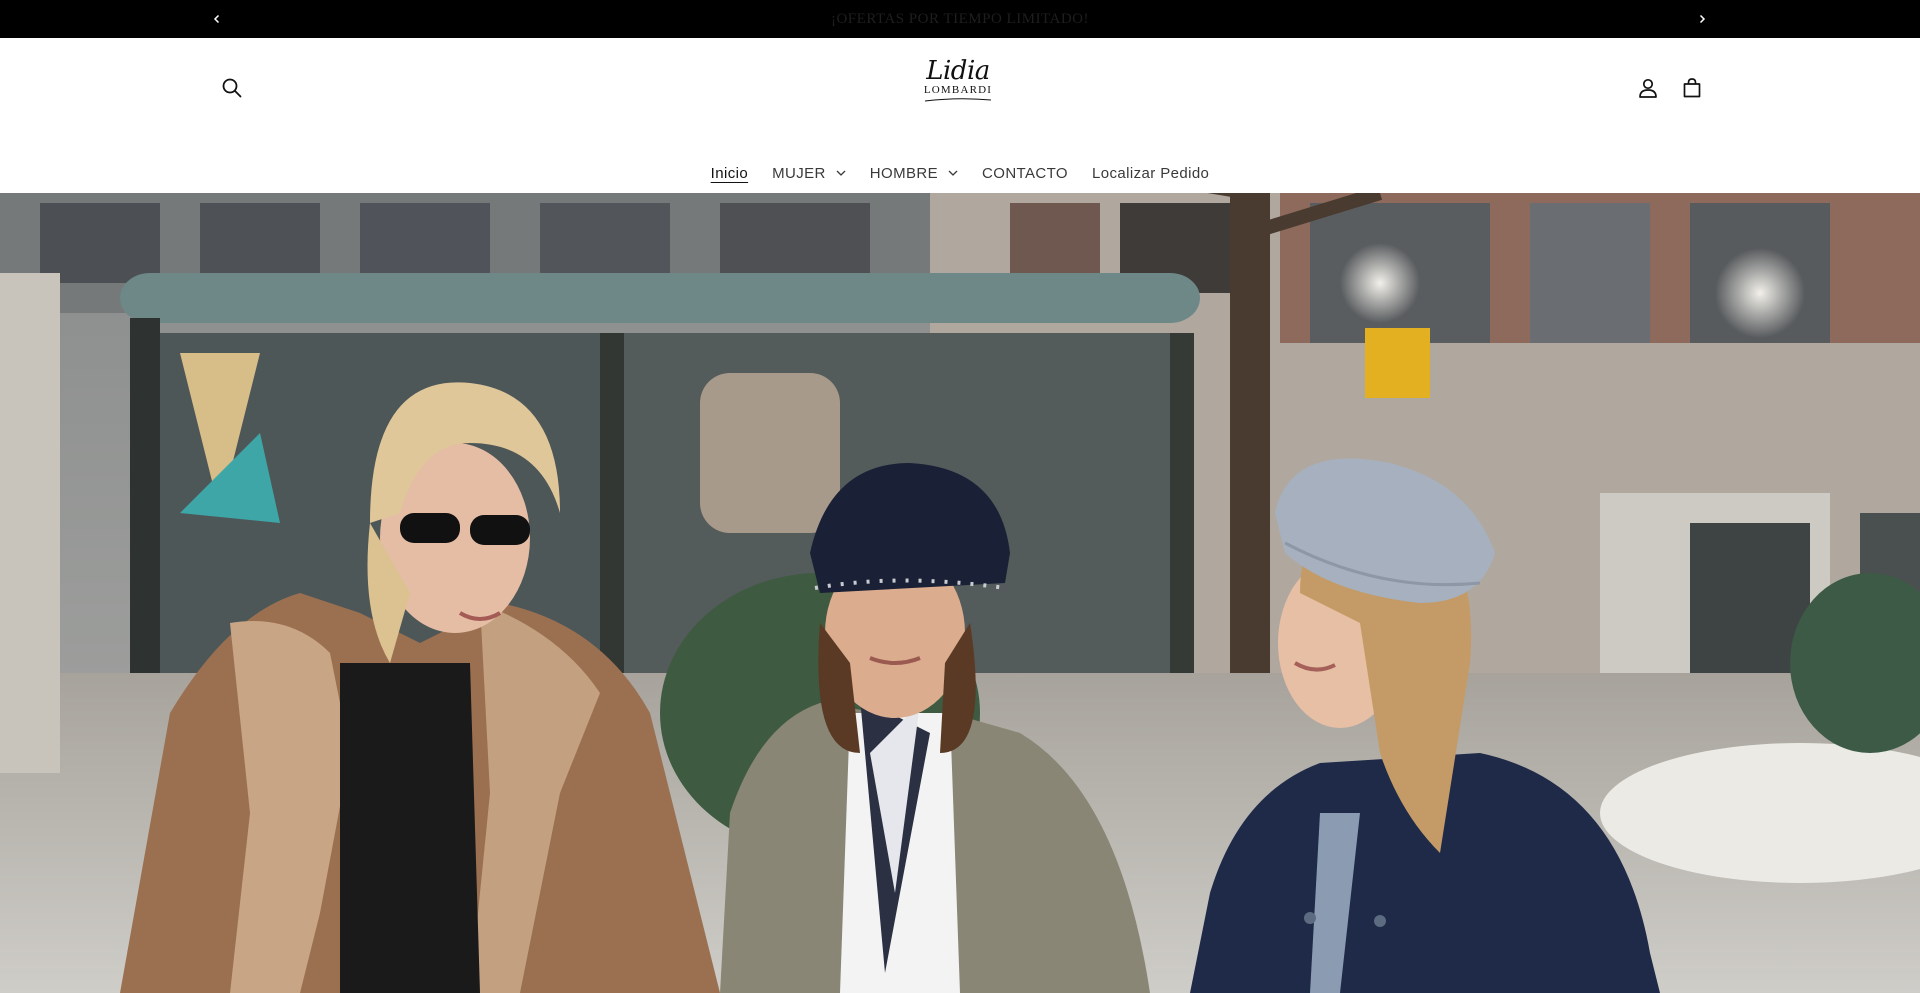  I want to click on chevron-right-icon, so click(1702, 19).